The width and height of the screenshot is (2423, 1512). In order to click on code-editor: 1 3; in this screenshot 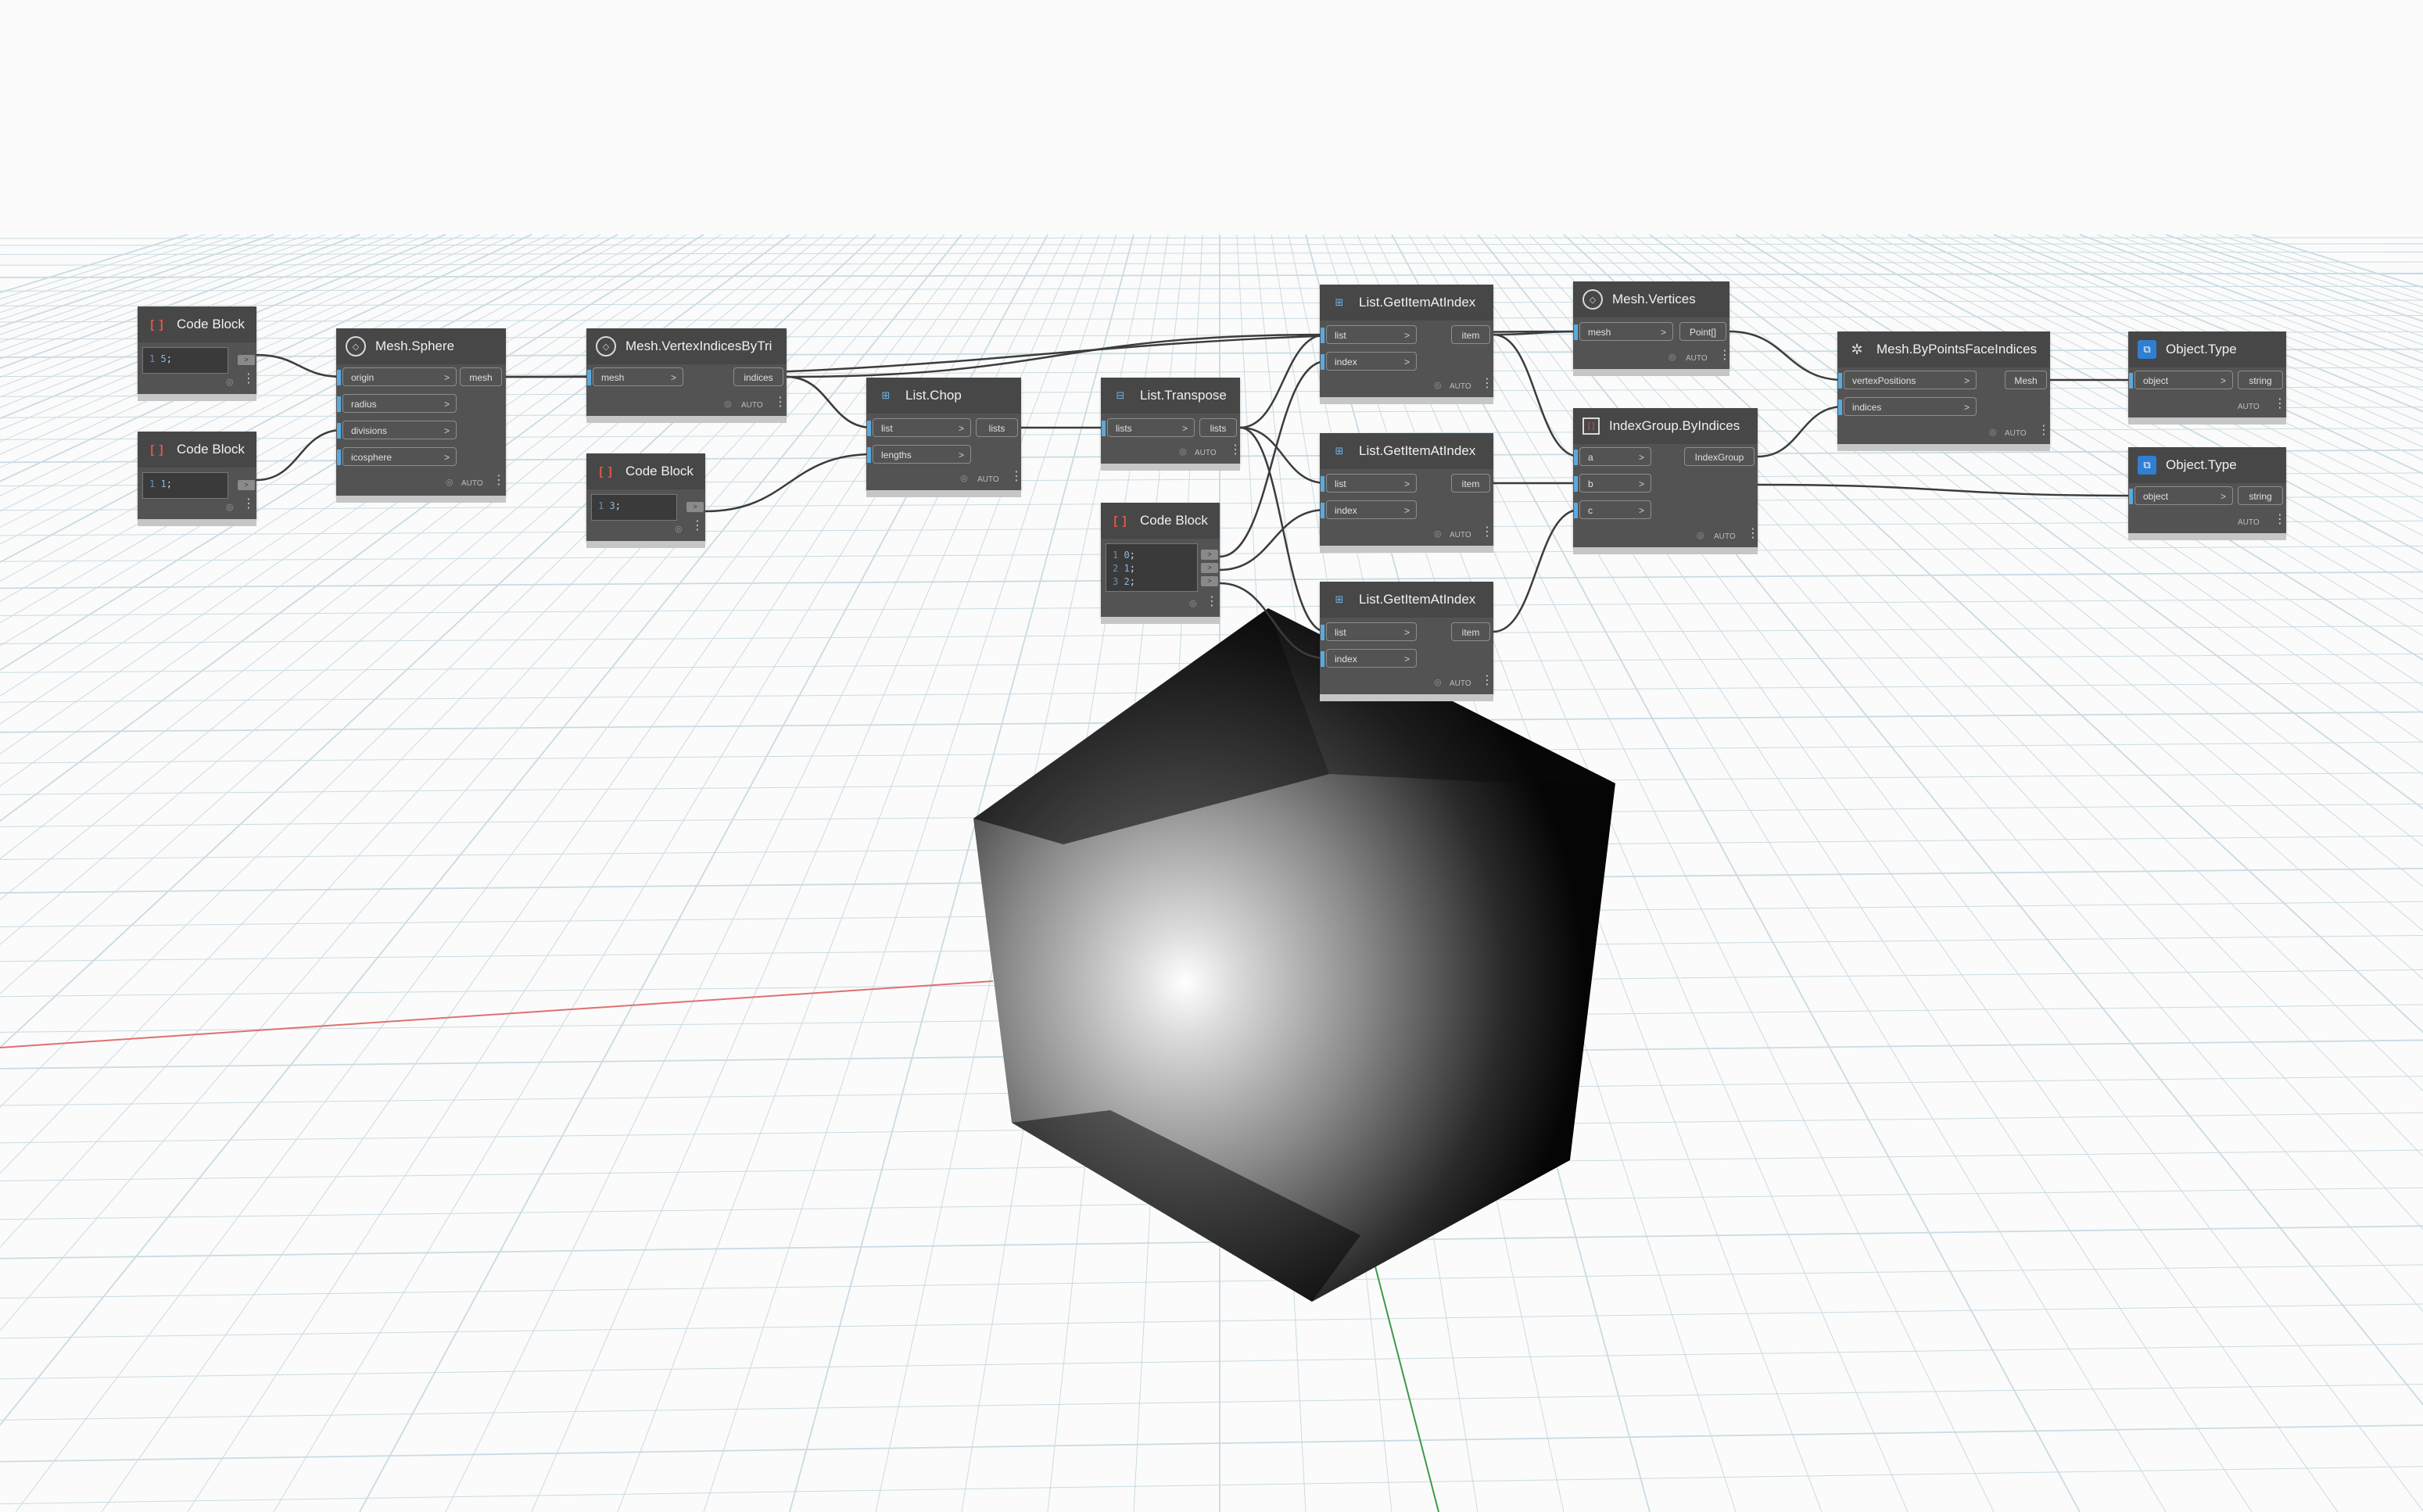, I will do `click(634, 507)`.